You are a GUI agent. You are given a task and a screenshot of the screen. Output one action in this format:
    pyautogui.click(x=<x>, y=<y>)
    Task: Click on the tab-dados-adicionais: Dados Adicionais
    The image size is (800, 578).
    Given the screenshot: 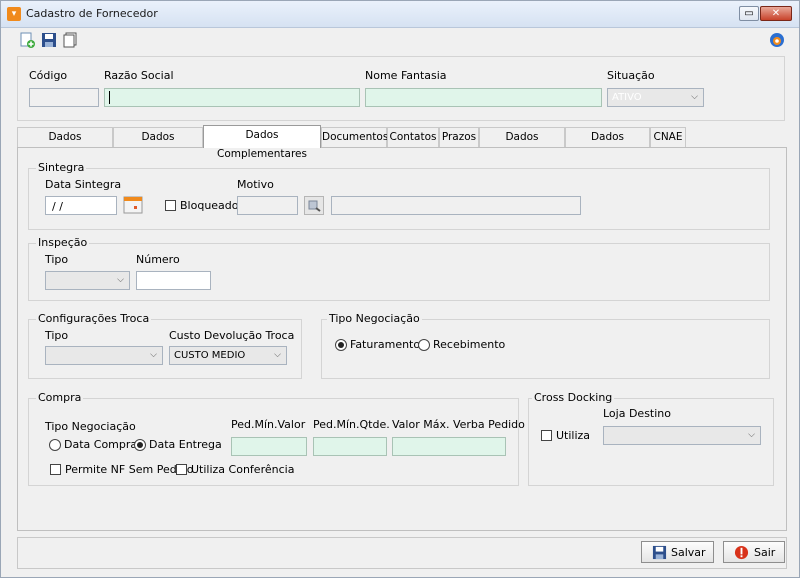 What is the action you would take?
    pyautogui.click(x=522, y=144)
    